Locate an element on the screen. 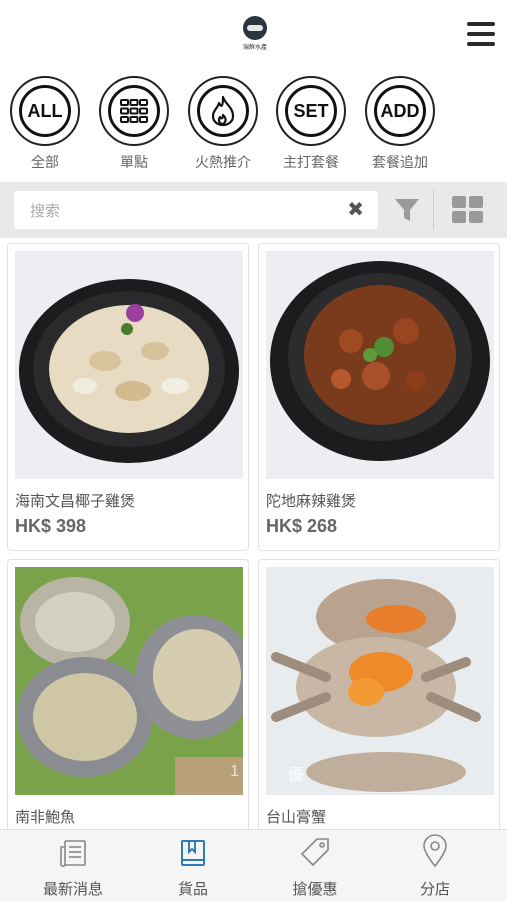 This screenshot has width=507, height=901. app-header: 瑞鮮水產 is located at coordinates (253, 35).